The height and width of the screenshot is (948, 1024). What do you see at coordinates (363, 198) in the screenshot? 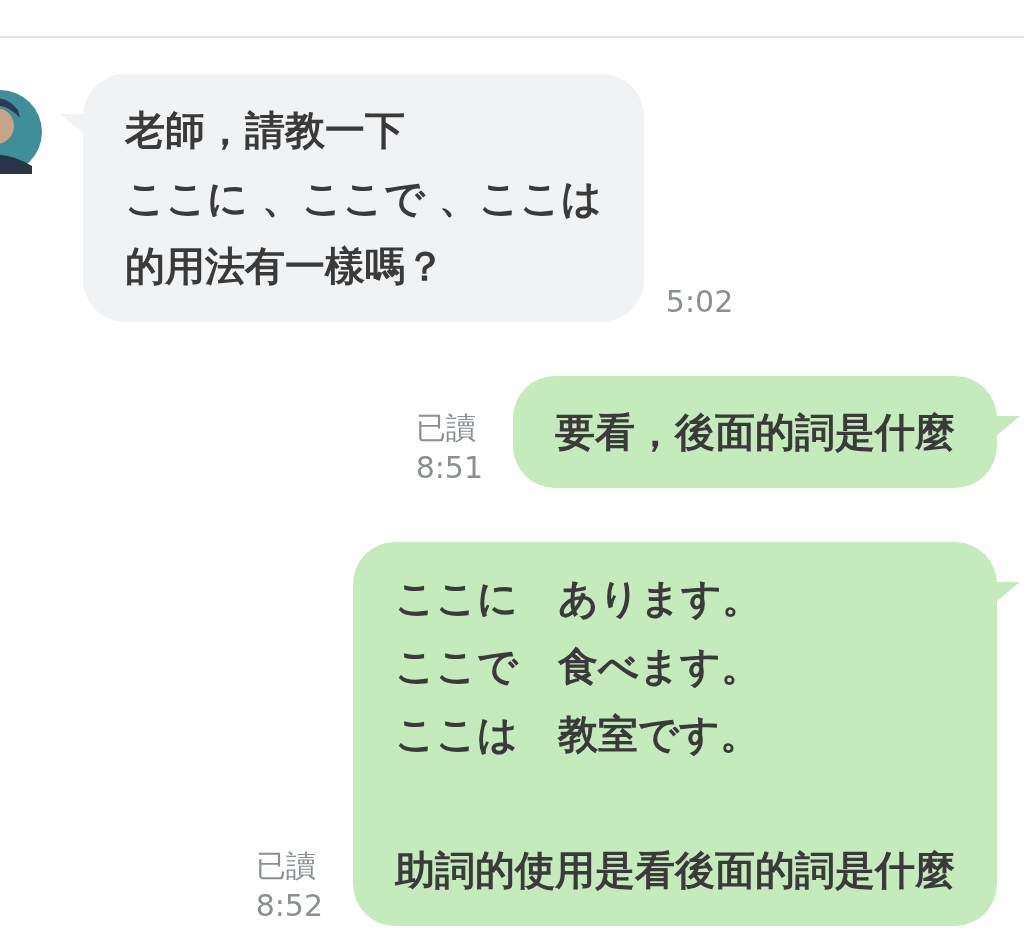
I see `message-text: ここに 、ここで 、ここは` at bounding box center [363, 198].